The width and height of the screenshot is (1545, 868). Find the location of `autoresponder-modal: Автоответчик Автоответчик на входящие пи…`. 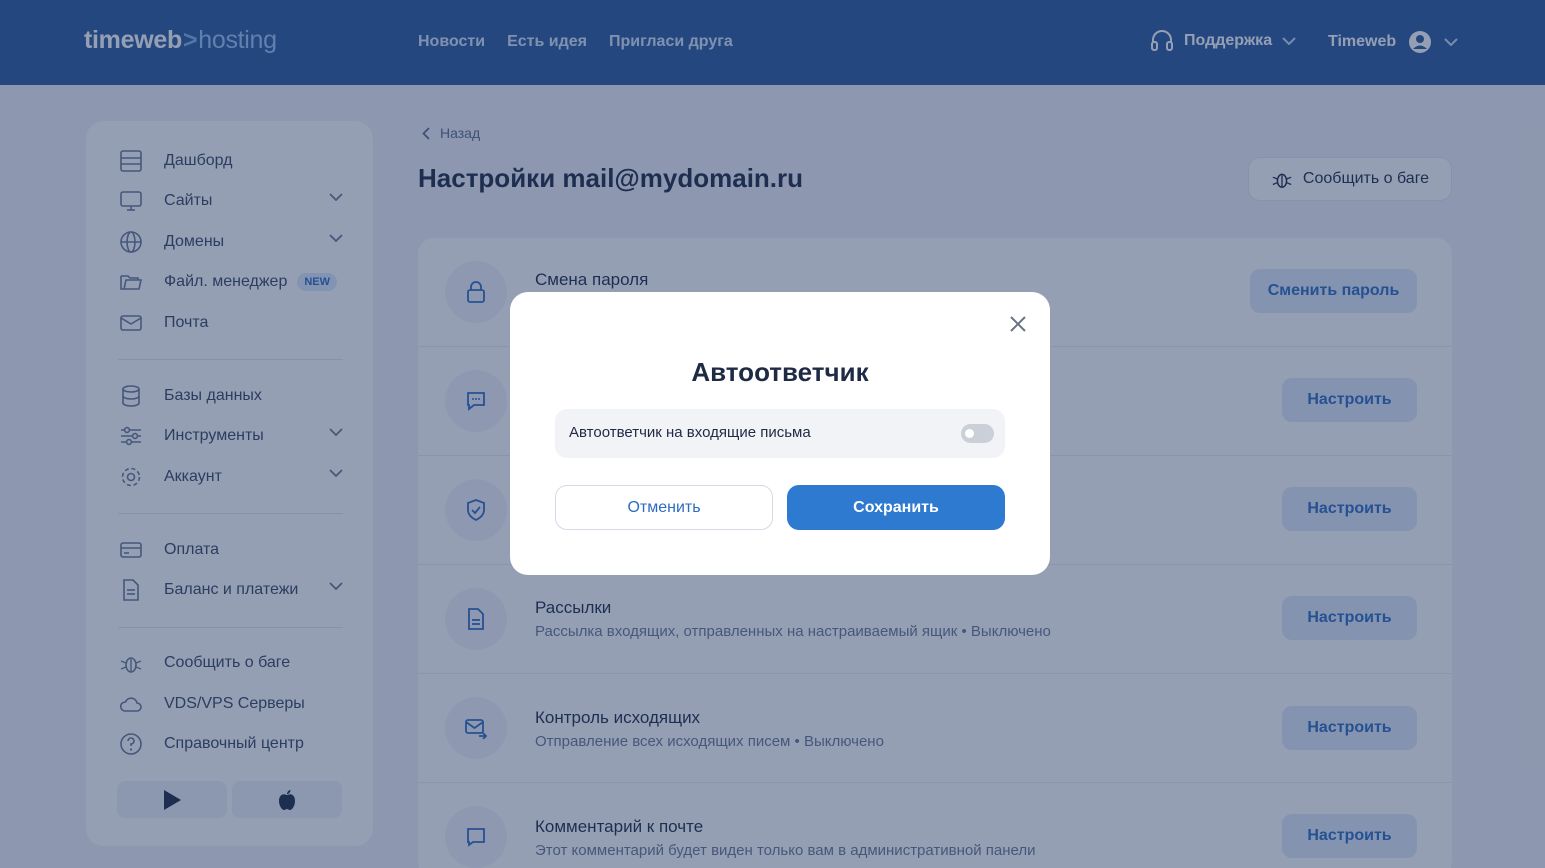

autoresponder-modal: Автоответчик Автоответчик на входящие пи… is located at coordinates (780, 433).